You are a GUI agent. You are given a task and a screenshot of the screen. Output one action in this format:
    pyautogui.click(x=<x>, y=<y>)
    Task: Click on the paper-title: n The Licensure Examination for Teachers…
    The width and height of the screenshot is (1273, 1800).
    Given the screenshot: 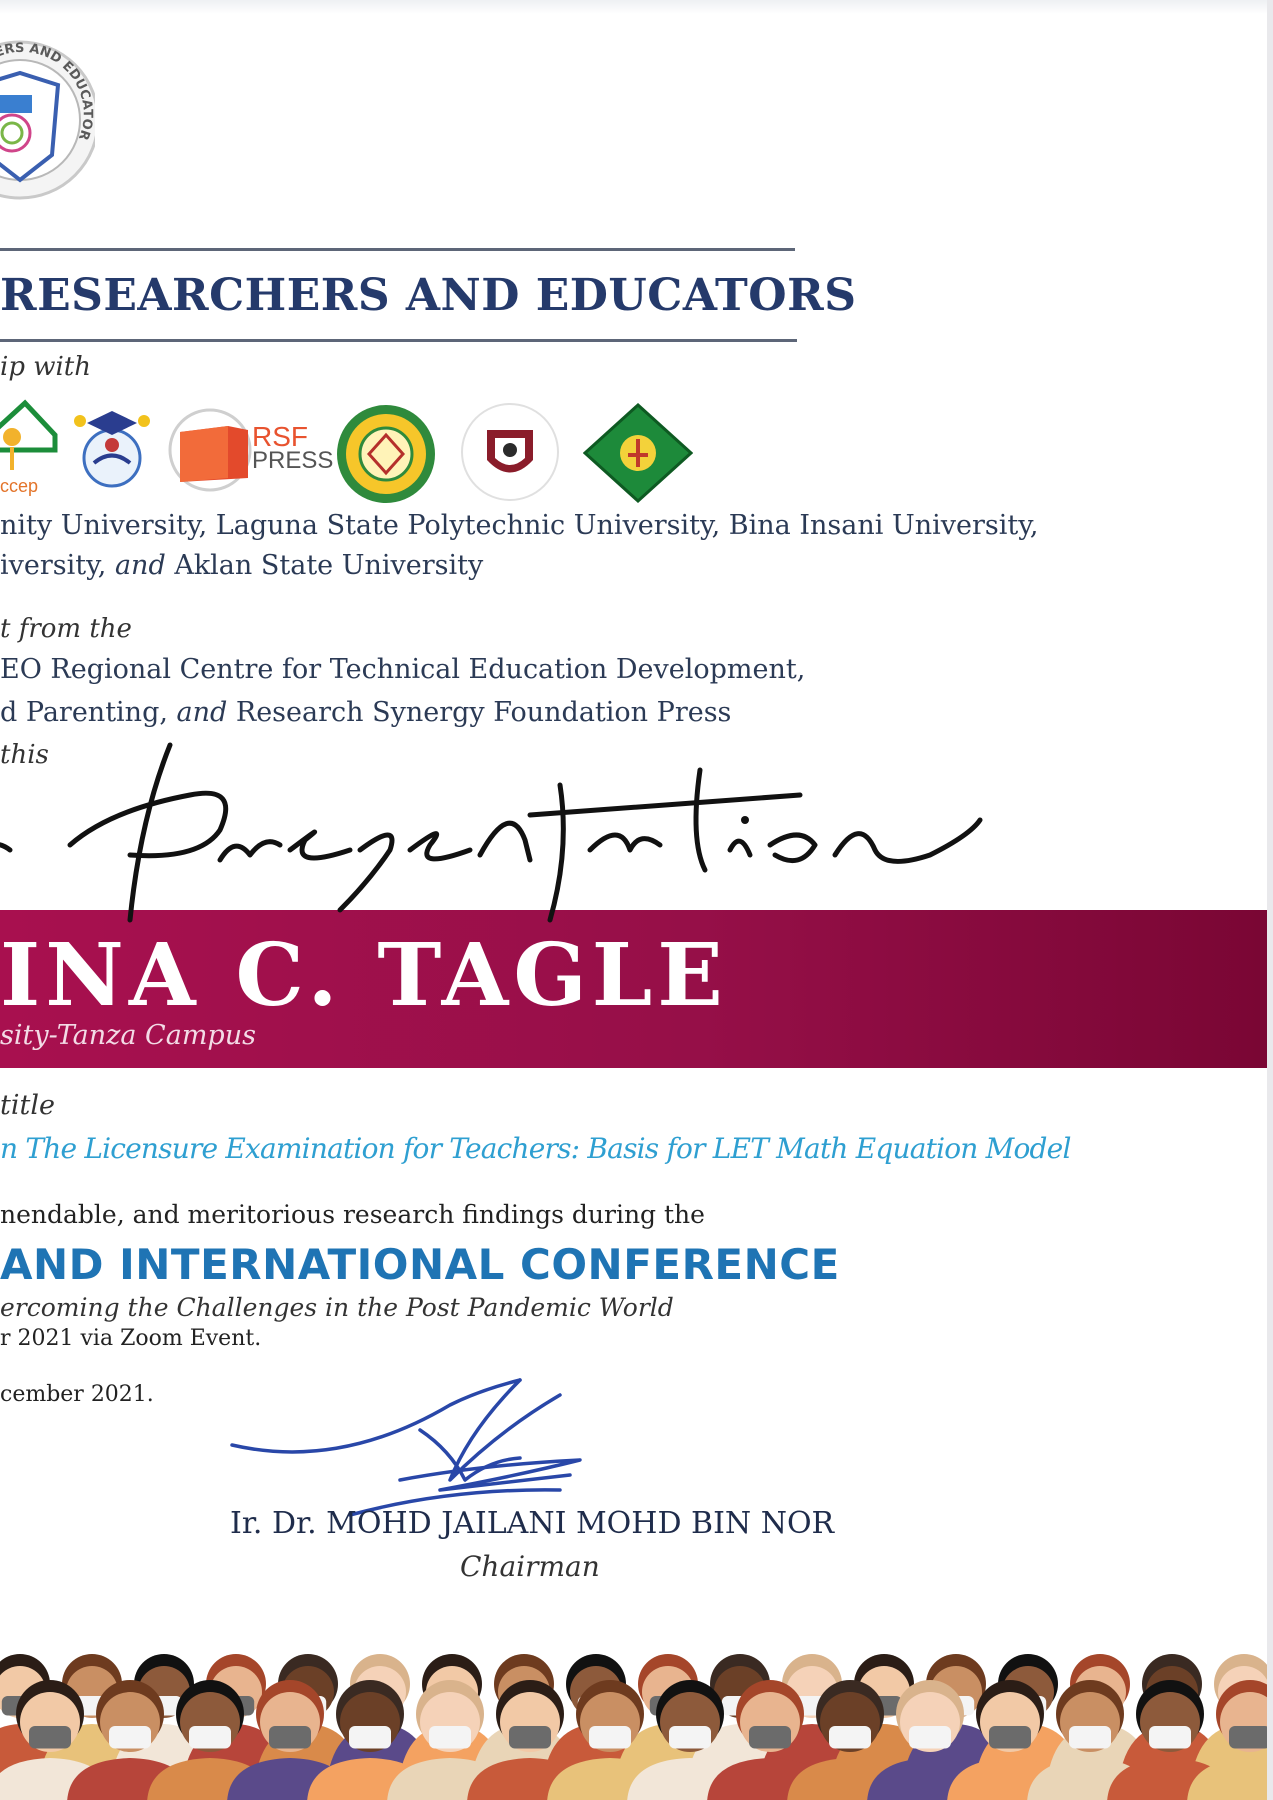 What is the action you would take?
    pyautogui.click(x=535, y=1148)
    